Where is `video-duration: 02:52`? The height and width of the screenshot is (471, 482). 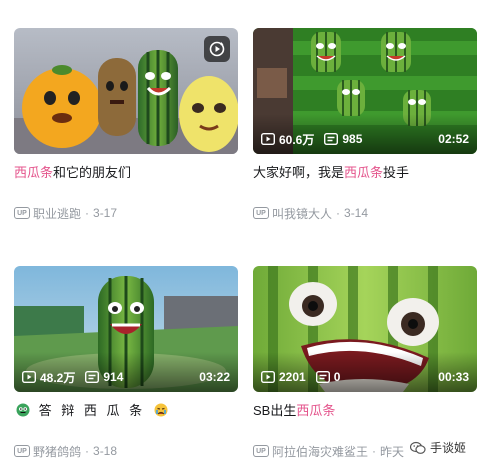
video-duration: 02:52 is located at coordinates (453, 139).